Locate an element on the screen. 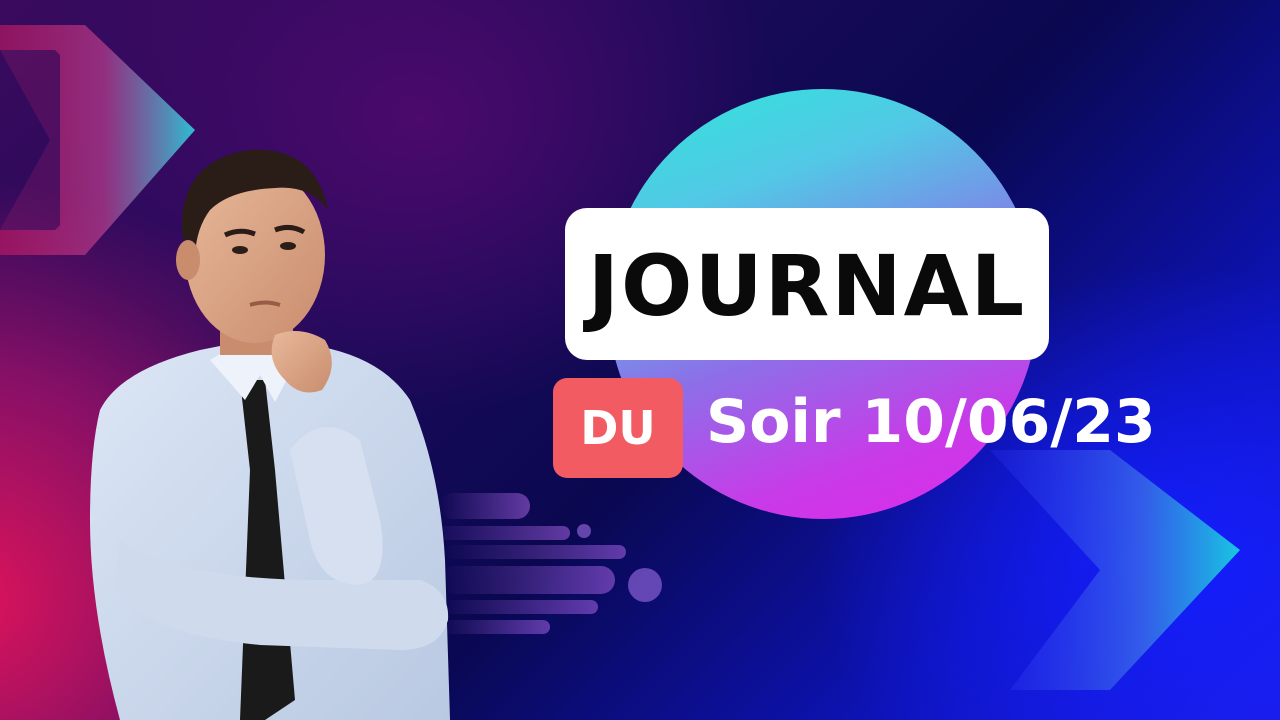 This screenshot has width=1280, height=720. du-badge: DU is located at coordinates (618, 428).